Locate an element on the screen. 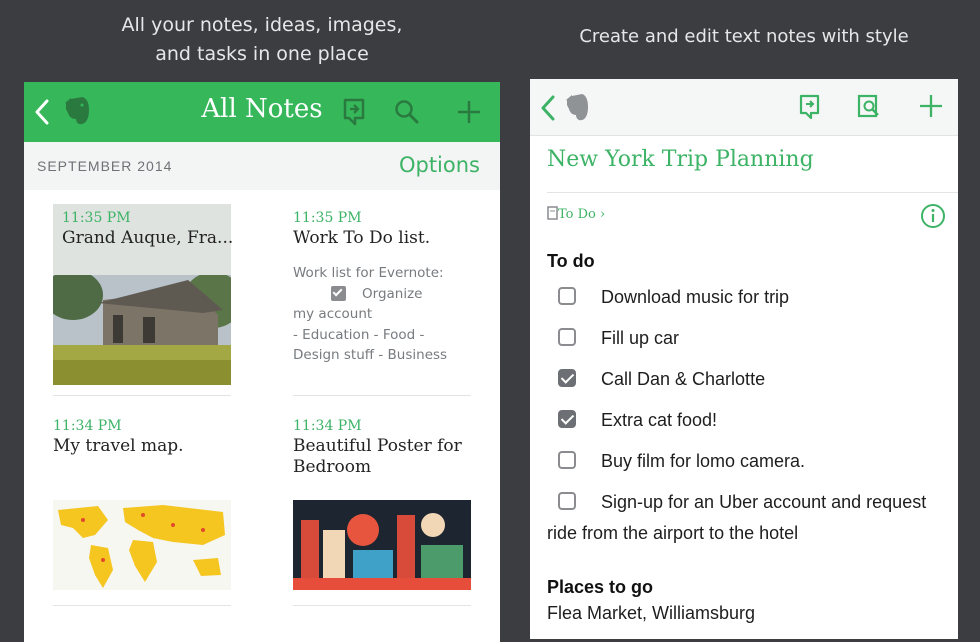 The width and height of the screenshot is (980, 642). place-item: Flea Market, Williamsburg is located at coordinates (651, 613).